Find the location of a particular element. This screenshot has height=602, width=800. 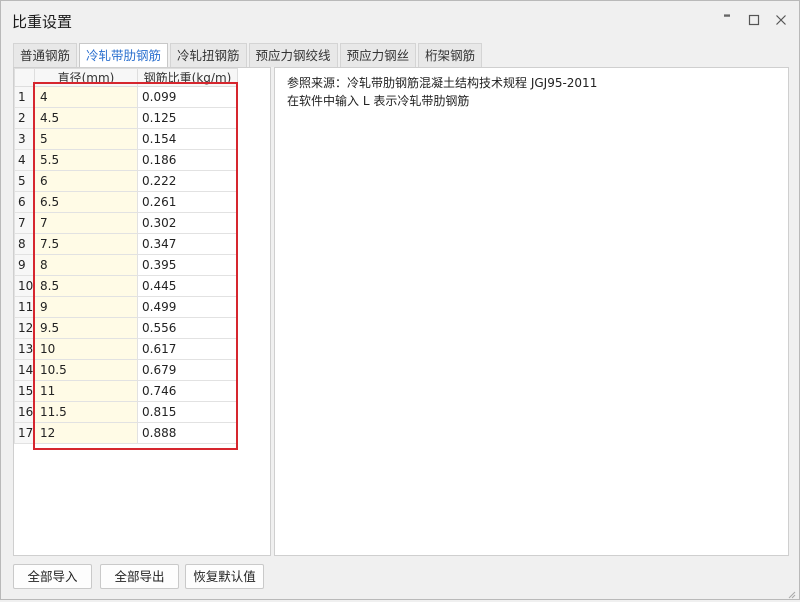

title-bar: 比重设置 is located at coordinates (400, 20).